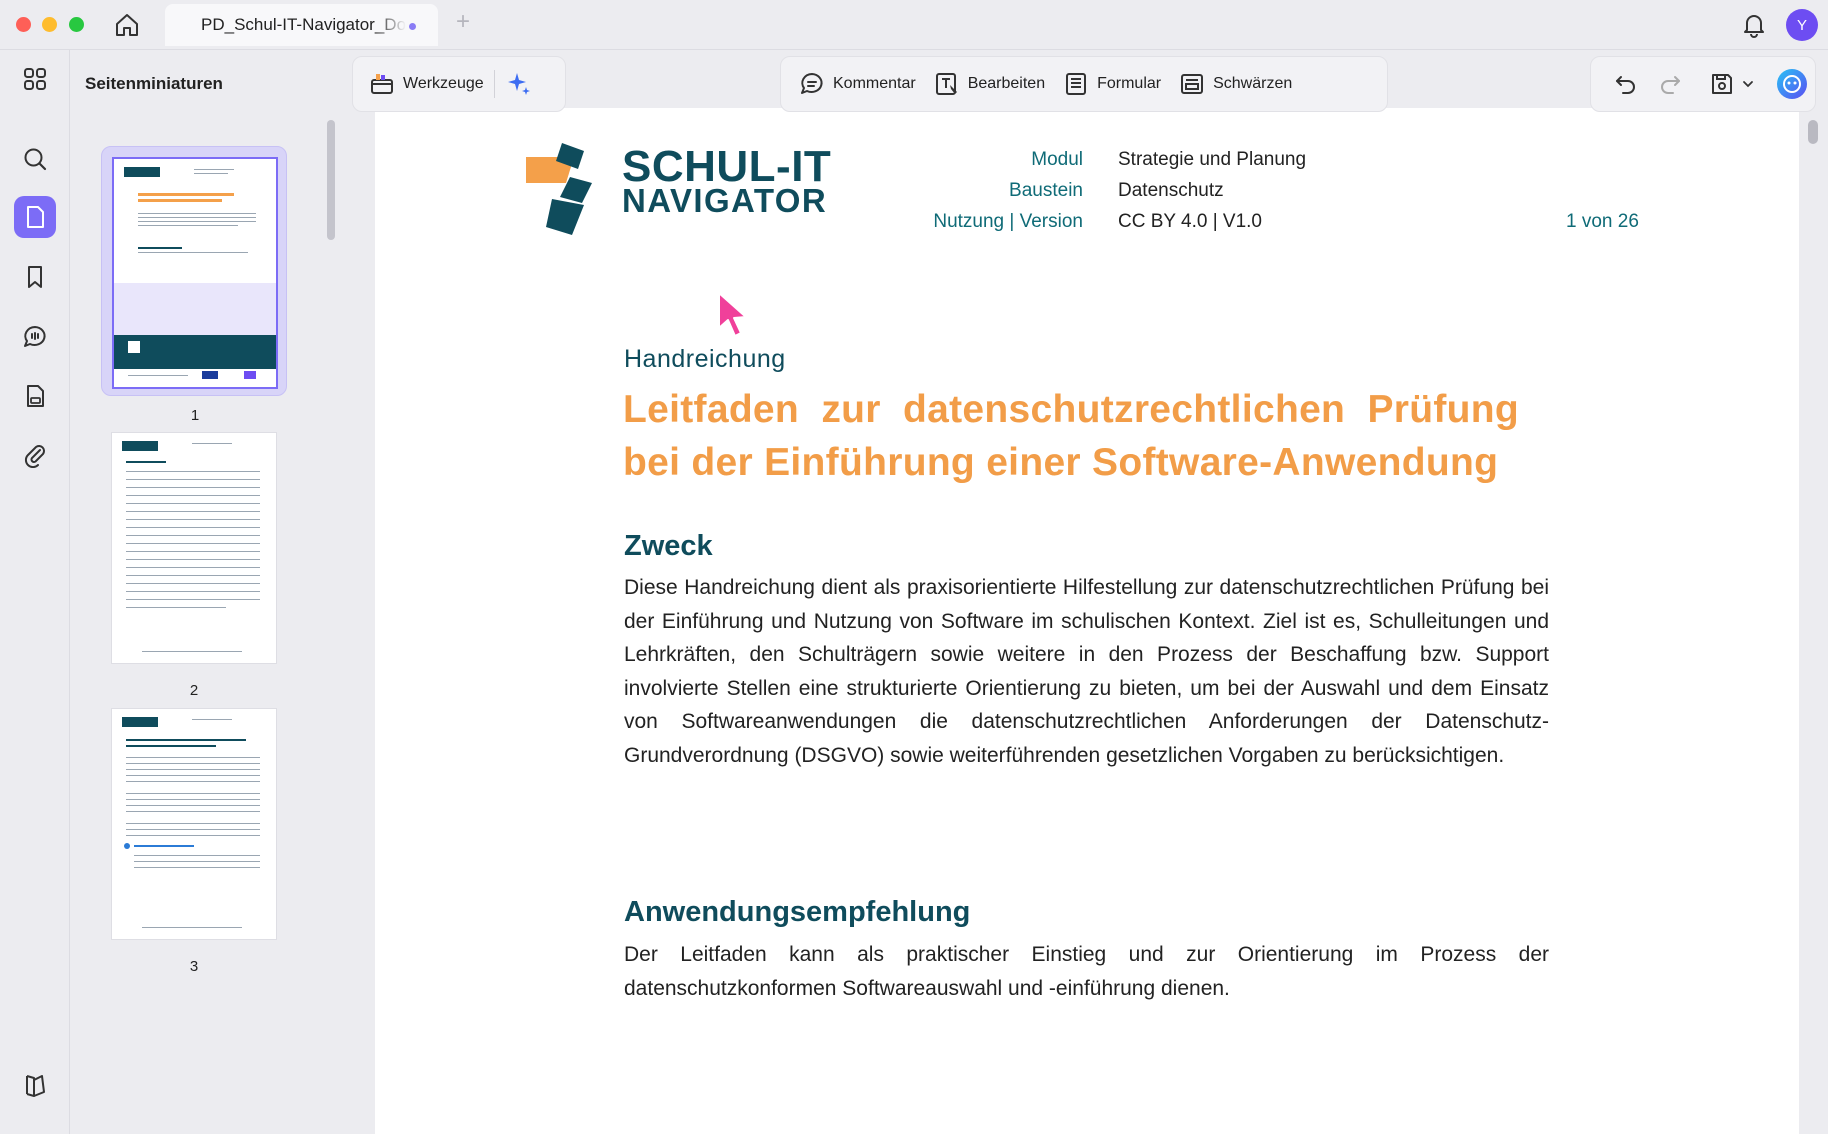  Describe the element at coordinates (35, 159) in the screenshot. I see `search-icon` at that location.